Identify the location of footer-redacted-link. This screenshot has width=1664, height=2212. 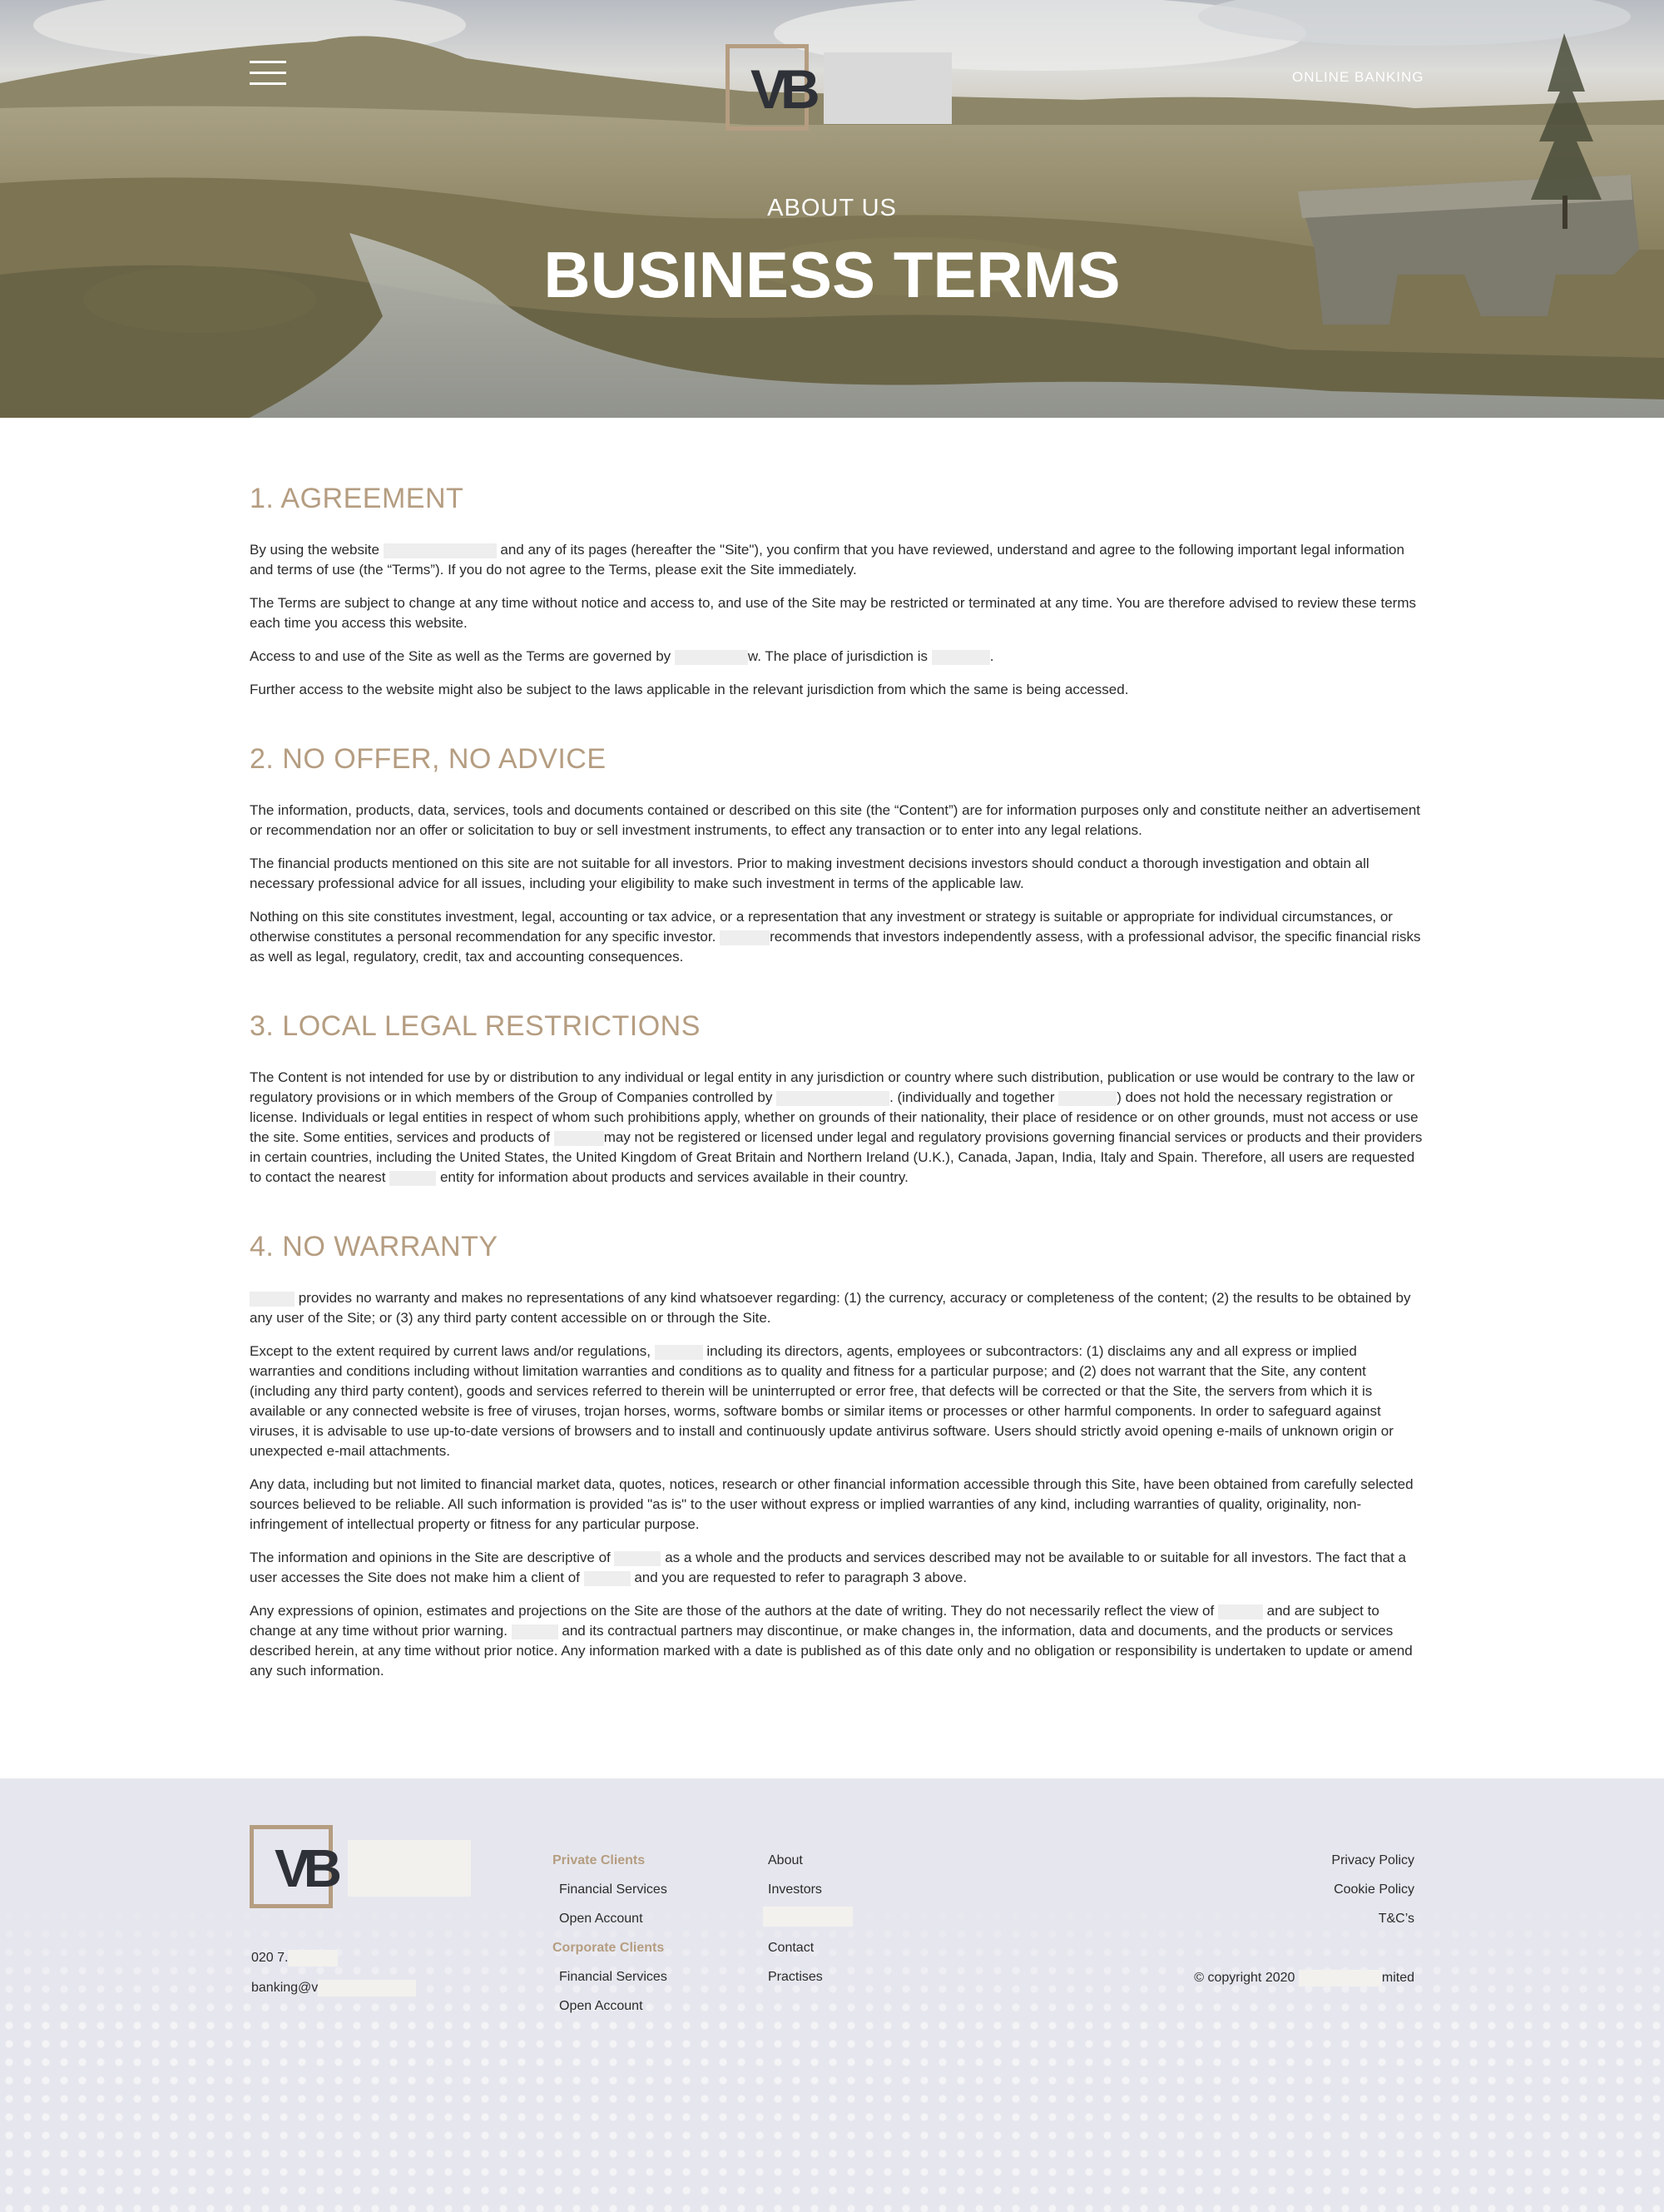
(808, 1919).